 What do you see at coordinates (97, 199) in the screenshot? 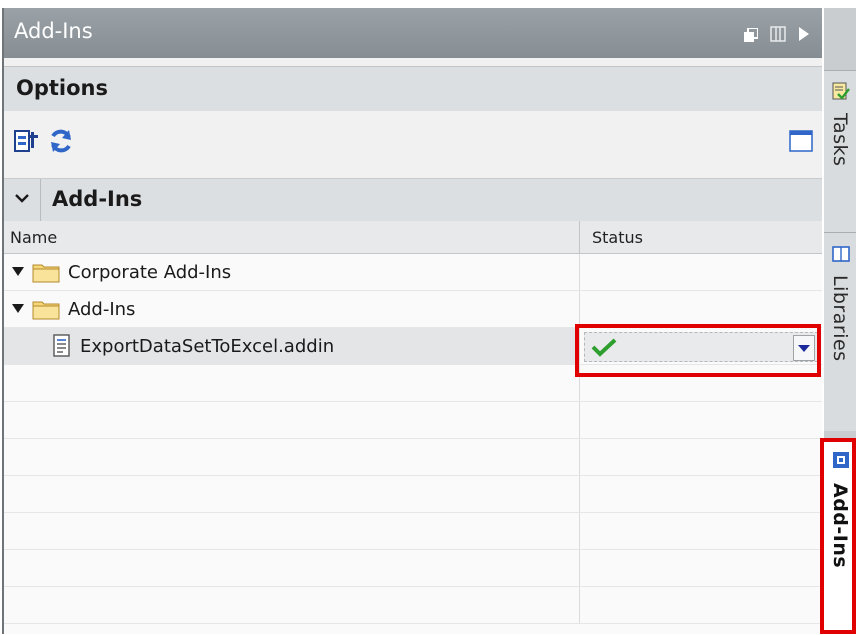
I see `section-label: Add-Ins` at bounding box center [97, 199].